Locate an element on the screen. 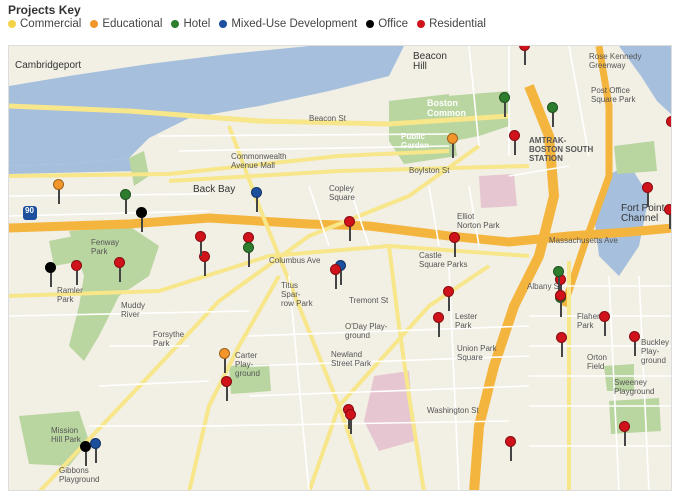 Image resolution: width=675 pixels, height=494 pixels. legend-item-educational: Educational is located at coordinates (126, 24).